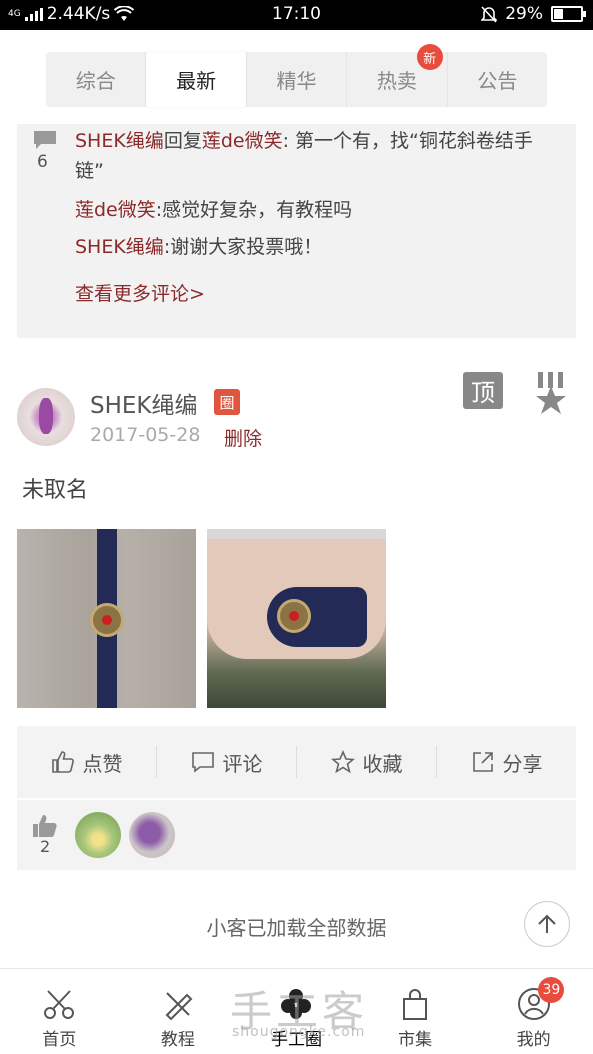 The height and width of the screenshot is (1054, 593). What do you see at coordinates (299, 1032) in the screenshot?
I see `watermark-url: shougongke.com` at bounding box center [299, 1032].